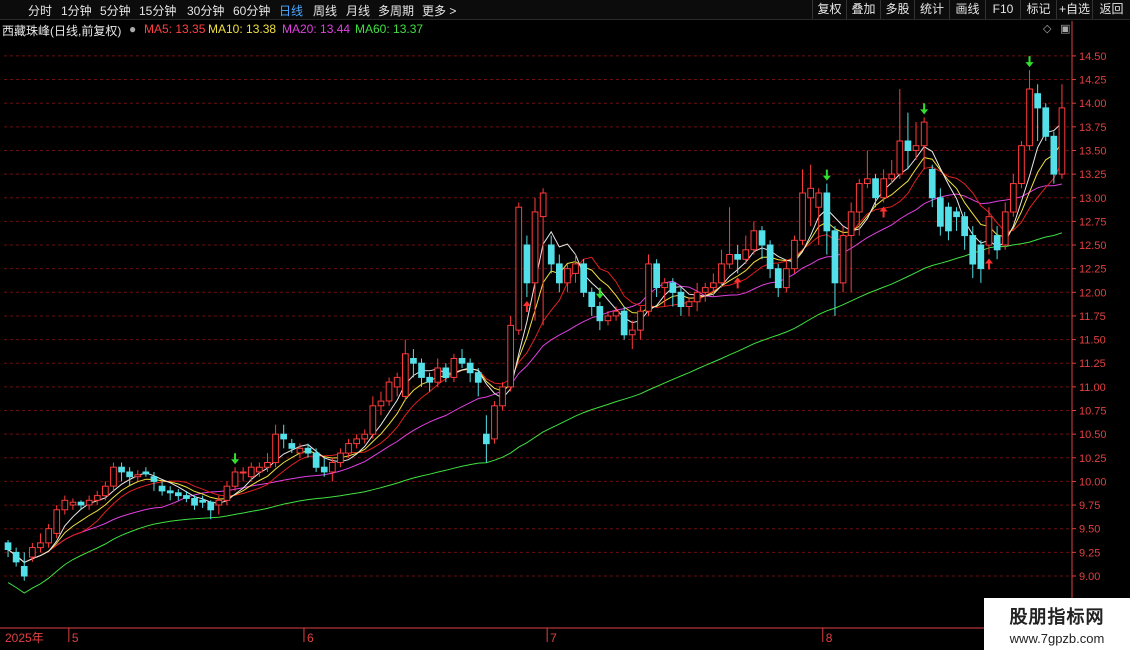  What do you see at coordinates (1093, 459) in the screenshot?
I see `y-tick-label: 10.25` at bounding box center [1093, 459].